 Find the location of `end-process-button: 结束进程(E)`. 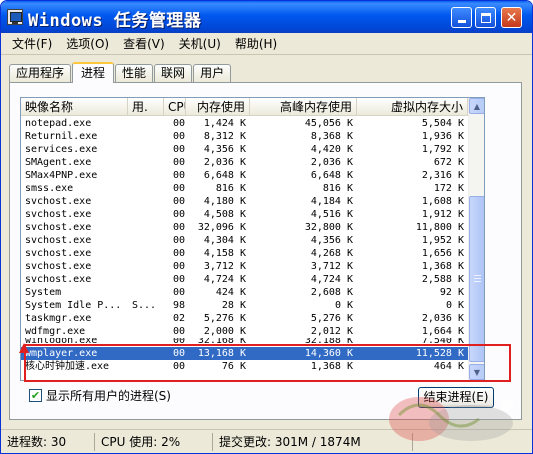

end-process-button: 结束进程(E) is located at coordinates (456, 397).